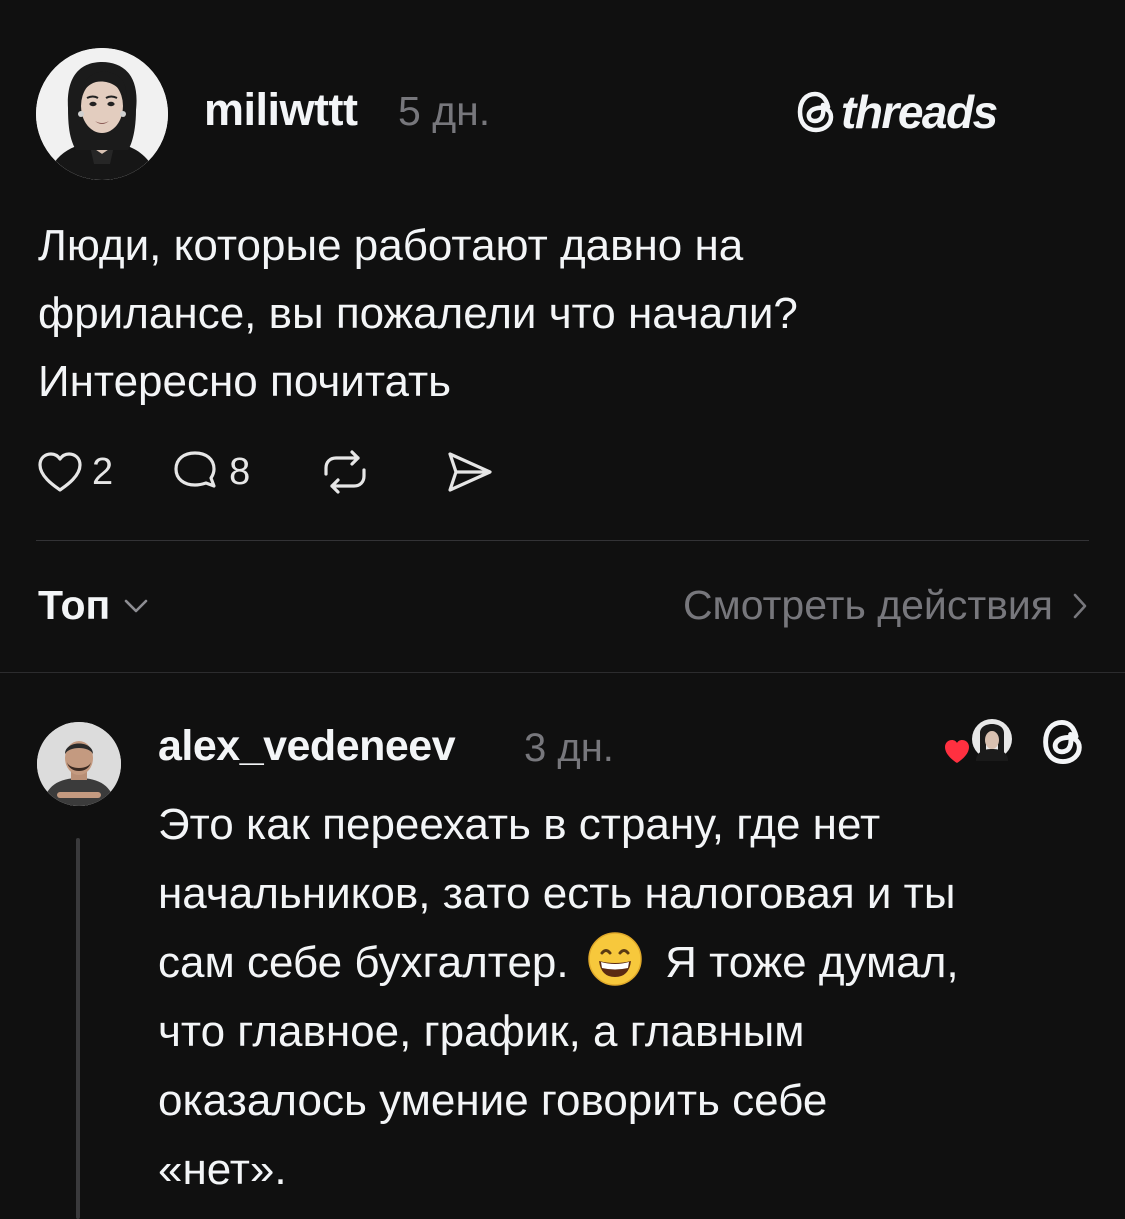 The height and width of the screenshot is (1219, 1125). What do you see at coordinates (493, 1100) in the screenshot?
I see `reply-text-line: оказалось умение говорить себе` at bounding box center [493, 1100].